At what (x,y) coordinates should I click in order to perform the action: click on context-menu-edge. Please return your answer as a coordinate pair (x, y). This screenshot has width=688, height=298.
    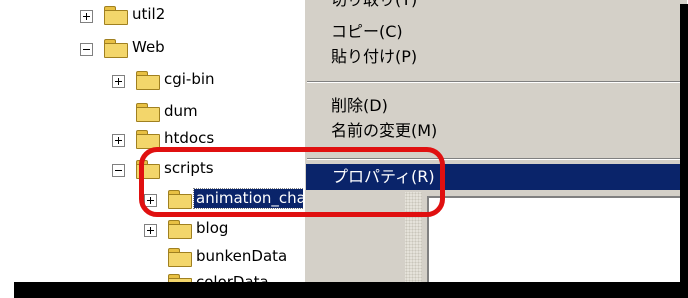
    Looking at the image, I should click on (304, 141).